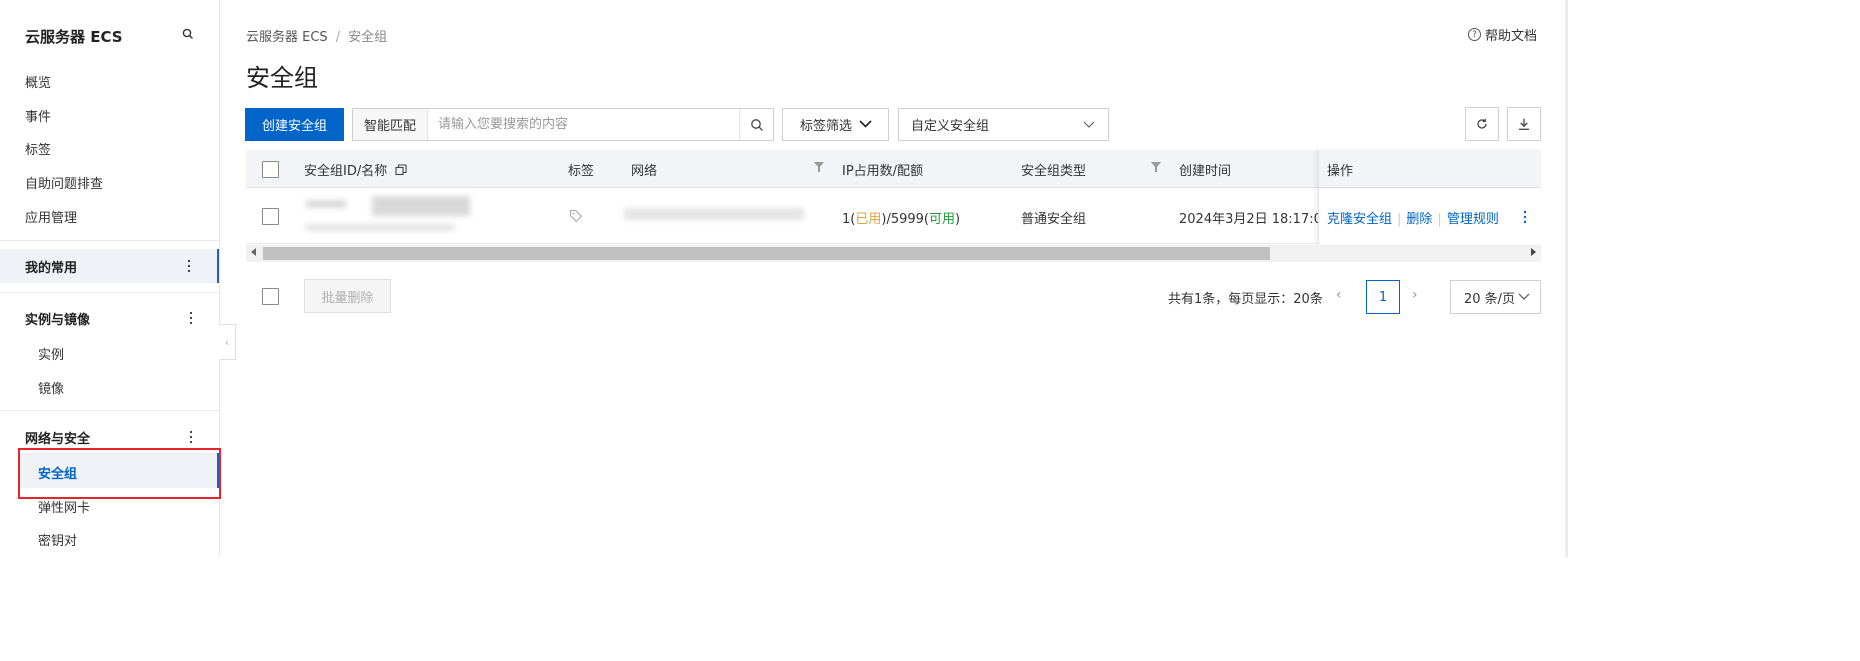  I want to click on create-security-group-button: 创建安全组, so click(294, 124).